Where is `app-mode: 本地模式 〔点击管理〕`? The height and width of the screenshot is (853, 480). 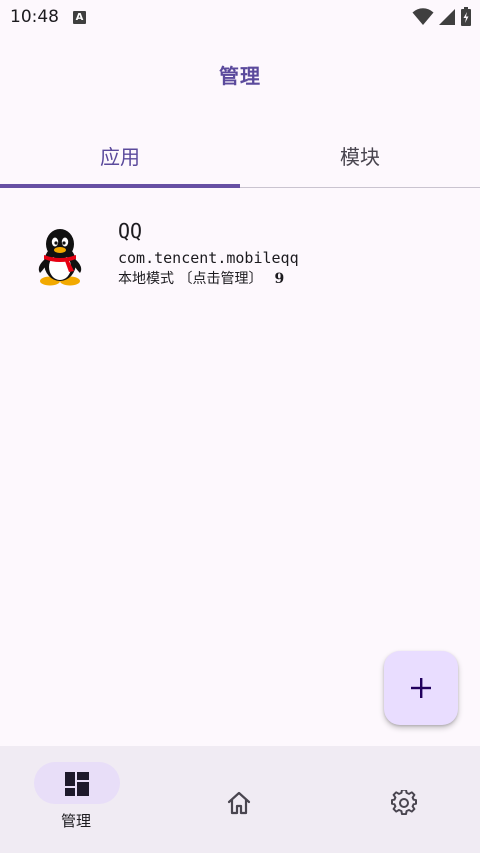 app-mode: 本地模式 〔点击管理〕 is located at coordinates (190, 279).